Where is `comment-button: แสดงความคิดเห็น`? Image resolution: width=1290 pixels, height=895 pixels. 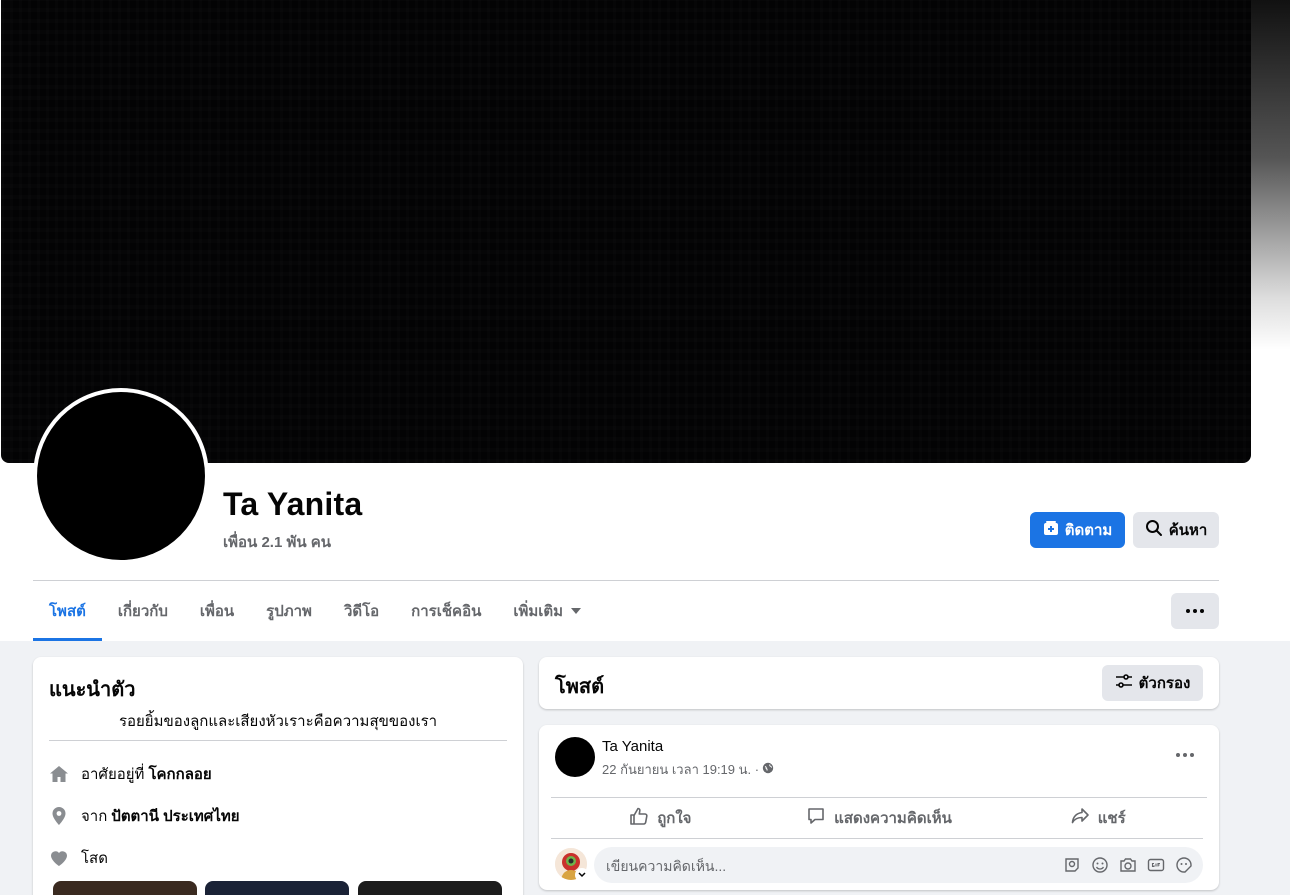
comment-button: แสดงความคิดเห็น is located at coordinates (879, 818).